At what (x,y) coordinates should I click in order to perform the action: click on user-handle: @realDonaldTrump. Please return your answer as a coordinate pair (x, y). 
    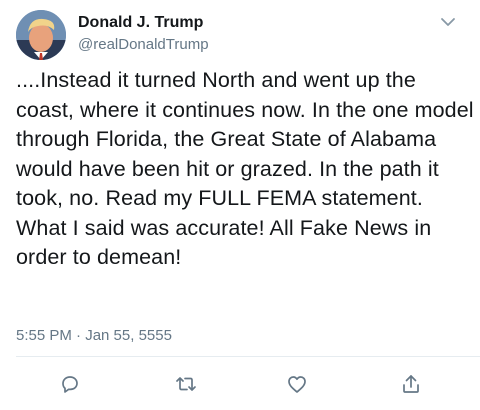
    Looking at the image, I should click on (143, 45).